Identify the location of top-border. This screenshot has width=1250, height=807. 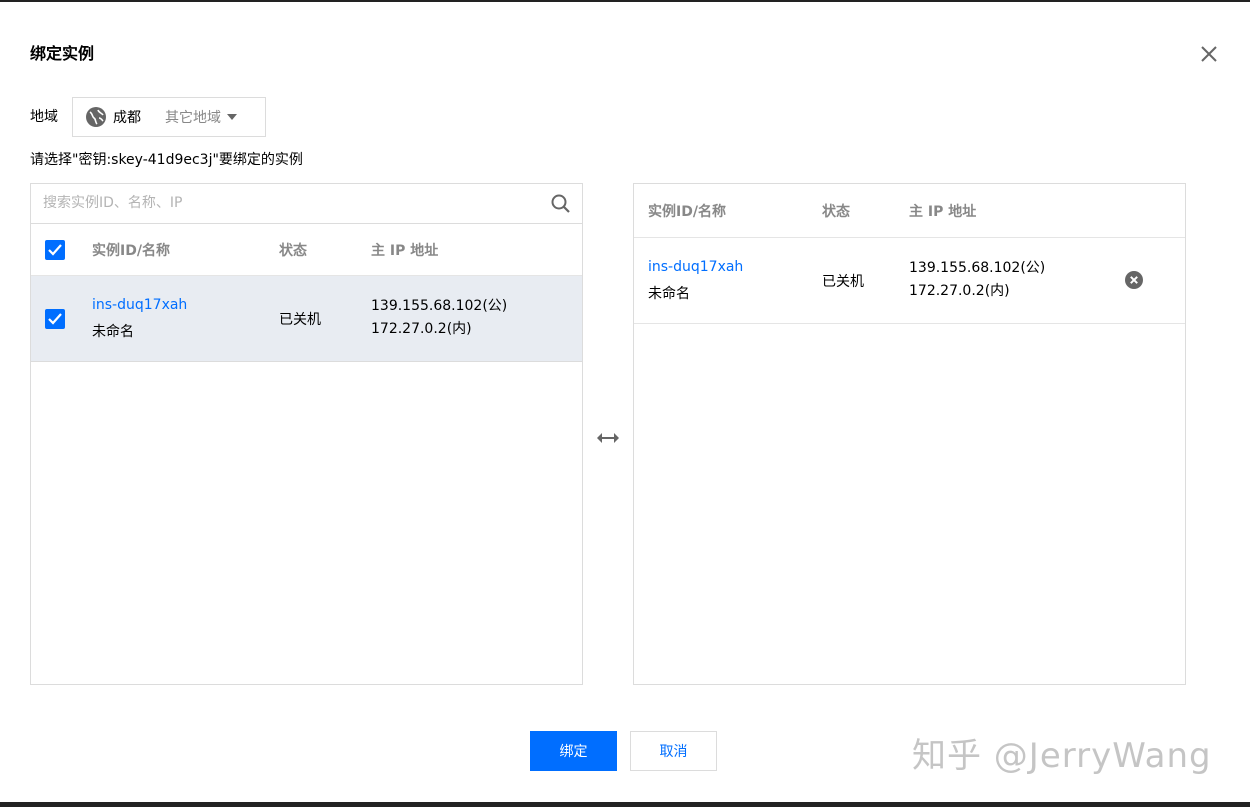
(625, 1).